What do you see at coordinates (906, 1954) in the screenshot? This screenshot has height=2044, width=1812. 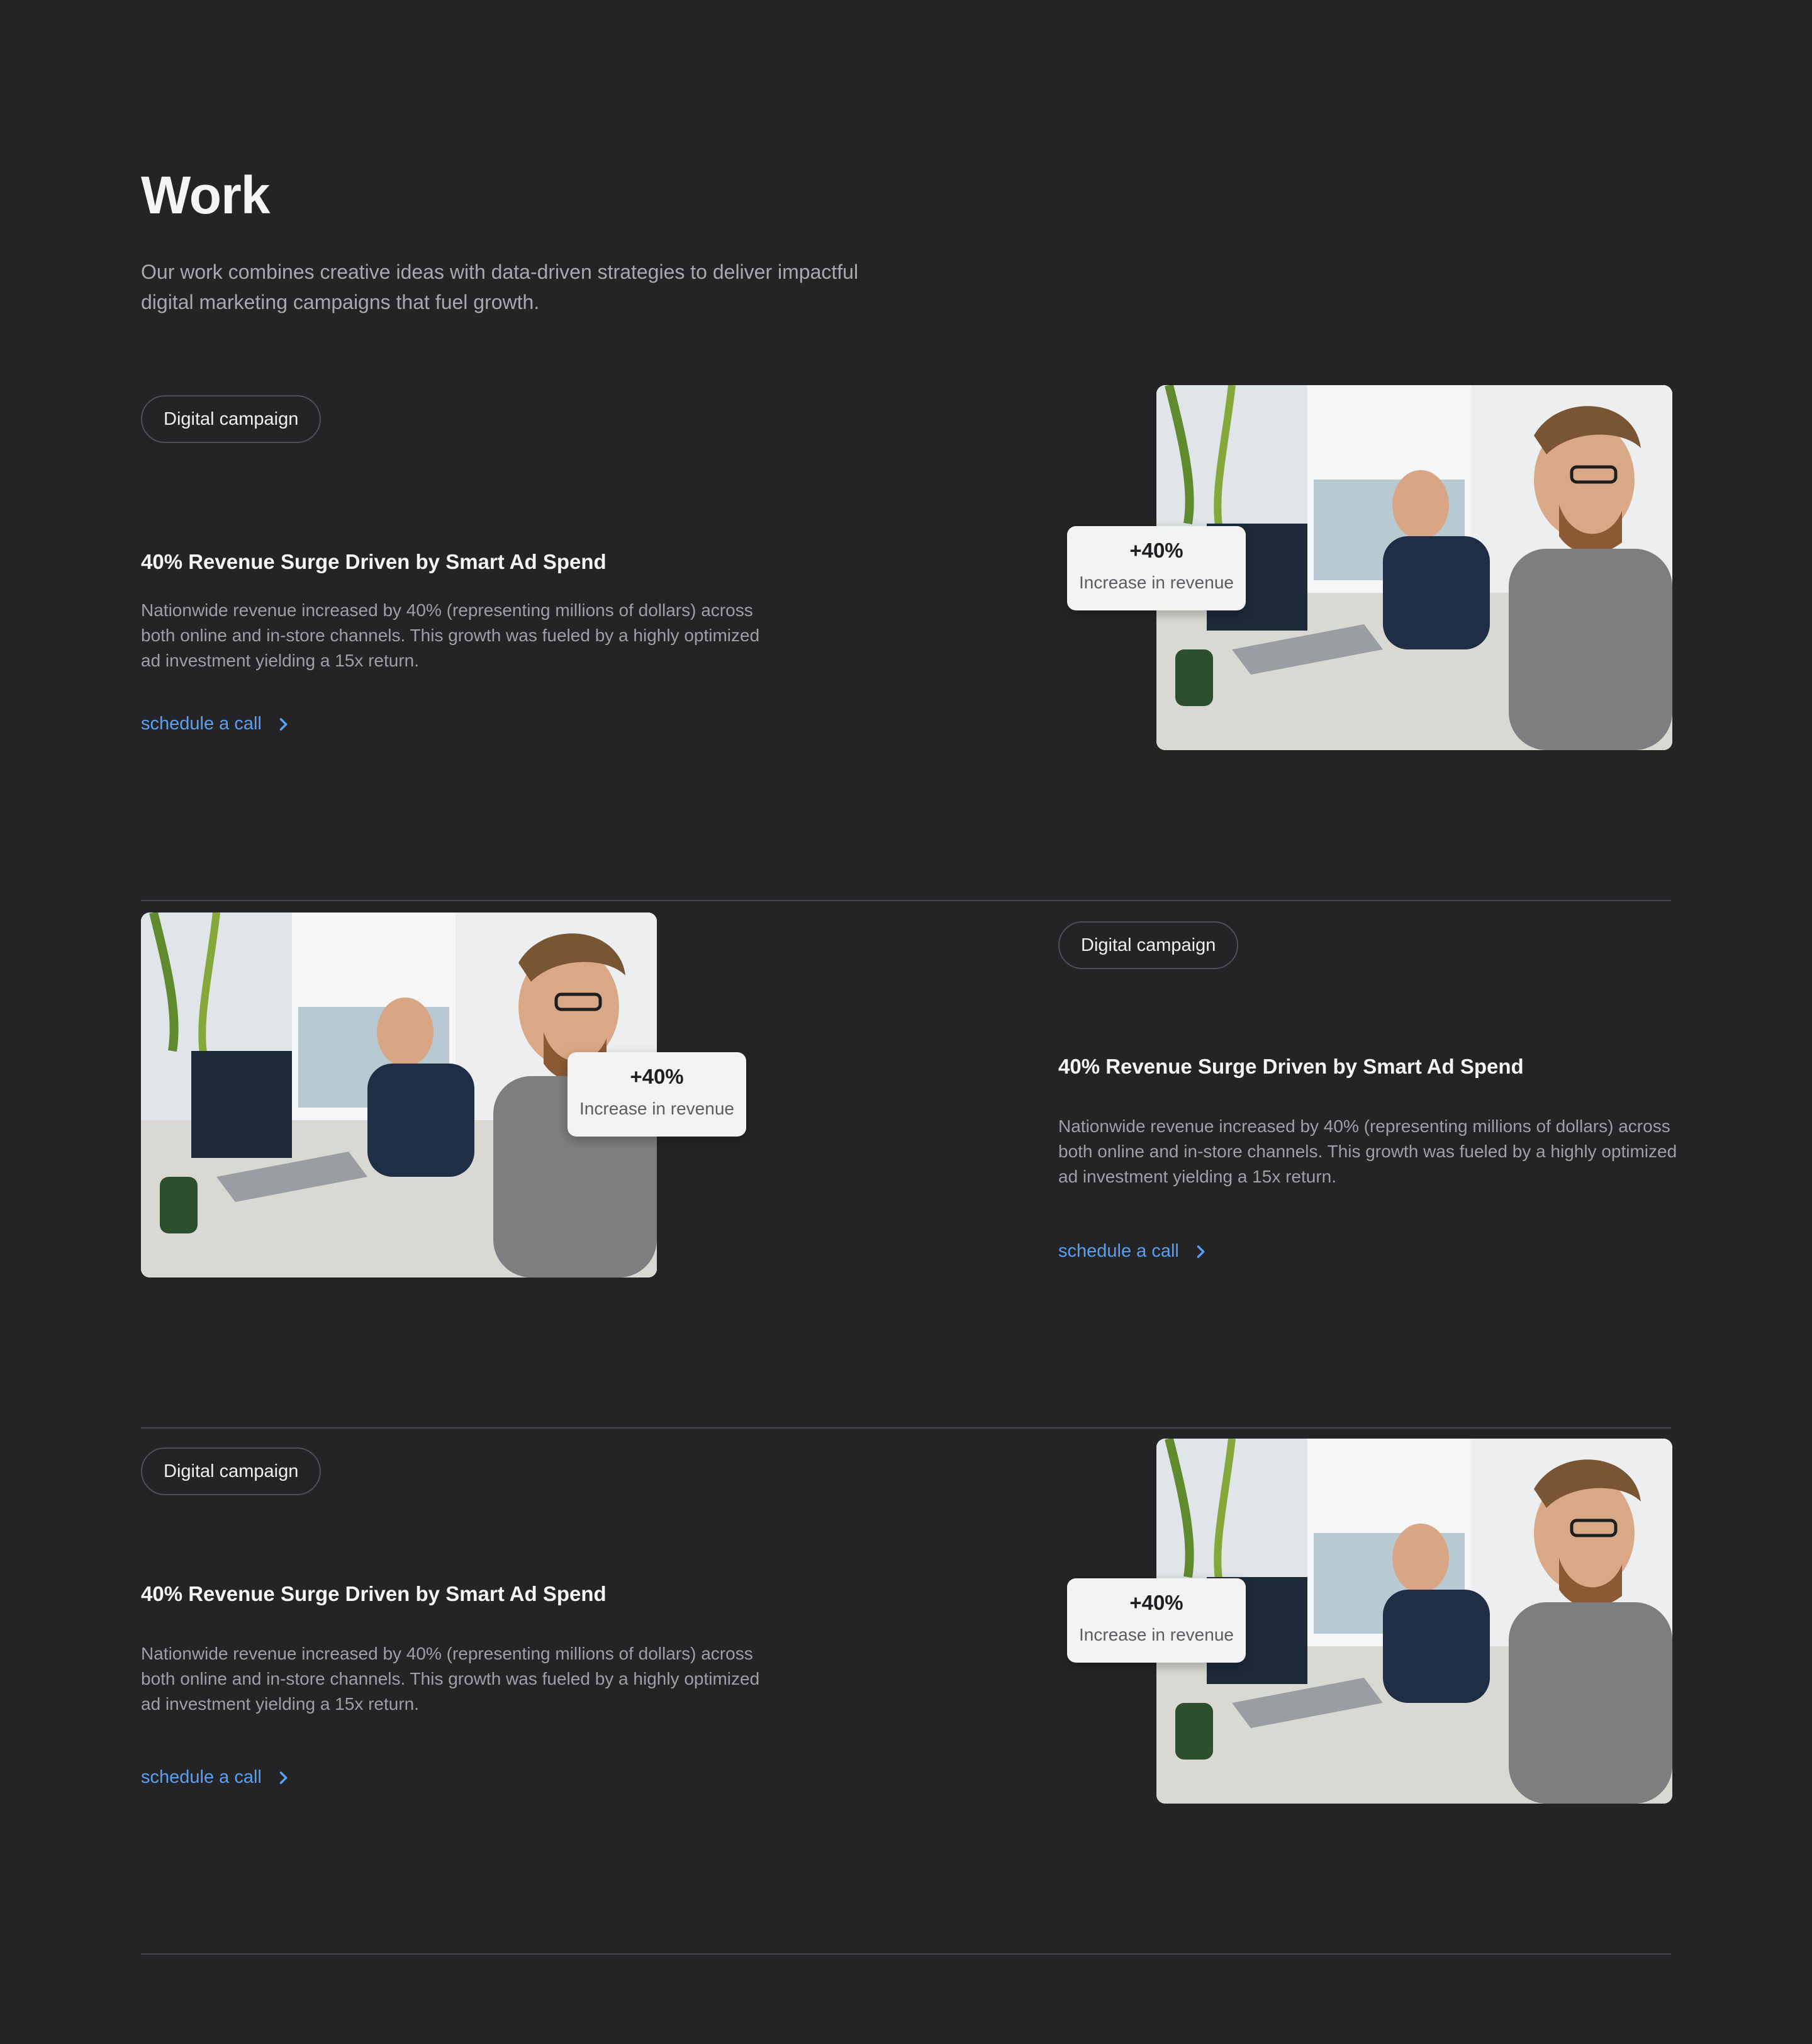 I see `section-divider` at bounding box center [906, 1954].